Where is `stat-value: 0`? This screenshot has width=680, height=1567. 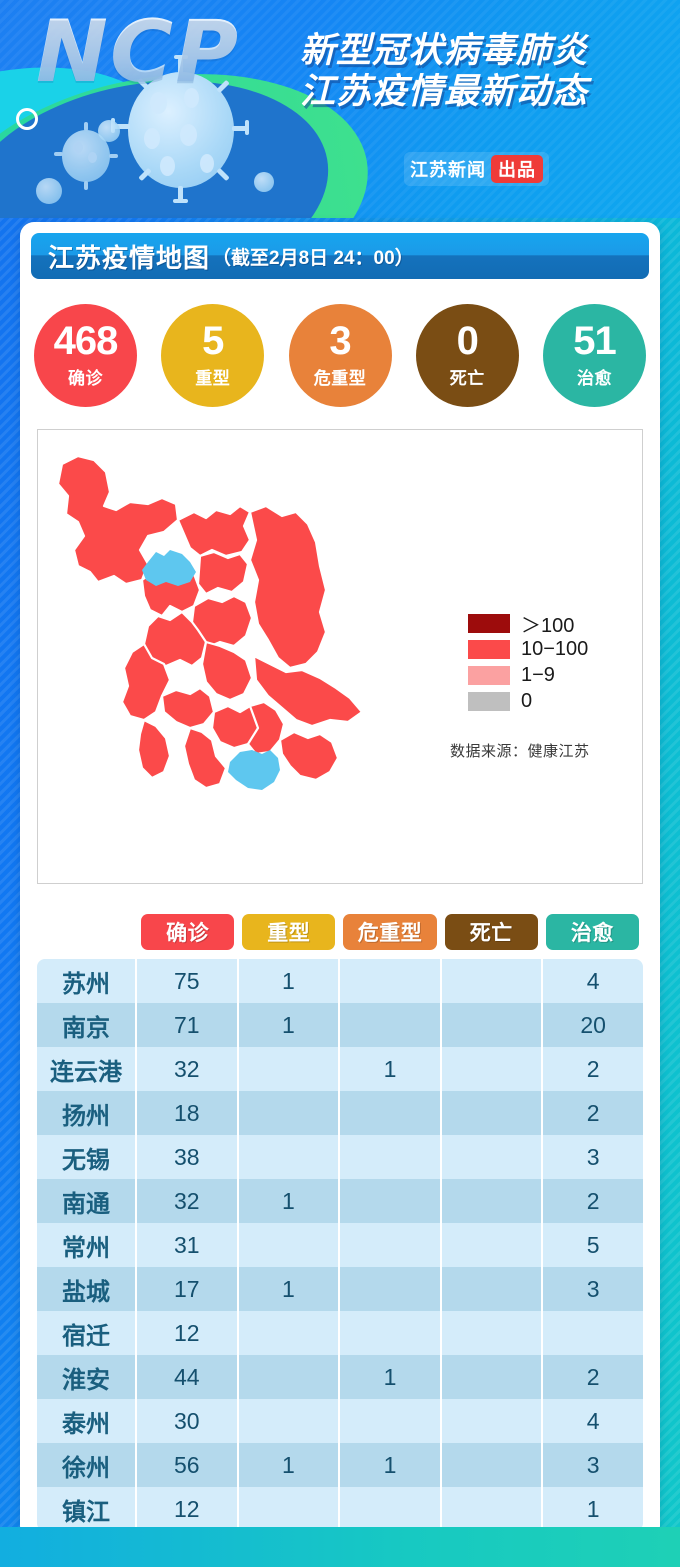 stat-value: 0 is located at coordinates (467, 340).